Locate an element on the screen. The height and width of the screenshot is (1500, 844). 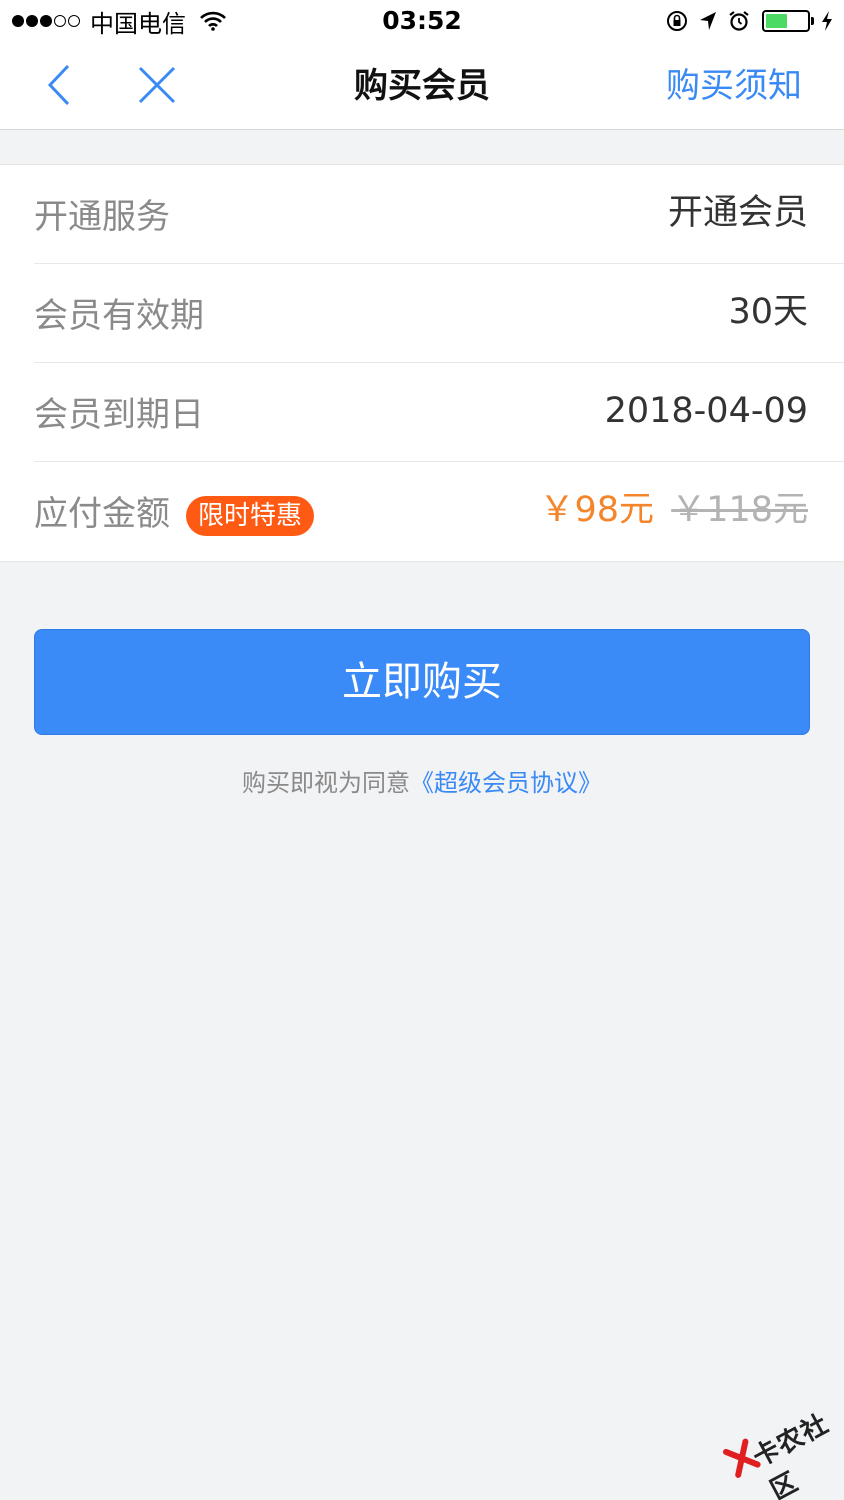
expiry-label: 会员到期日 is located at coordinates (119, 415).